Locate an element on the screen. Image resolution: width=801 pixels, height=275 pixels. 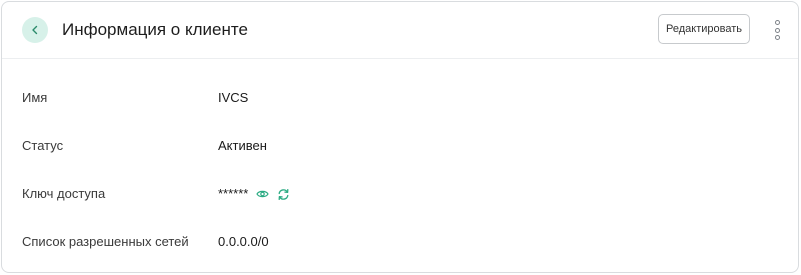
page-title: Информация о клиенте is located at coordinates (155, 29).